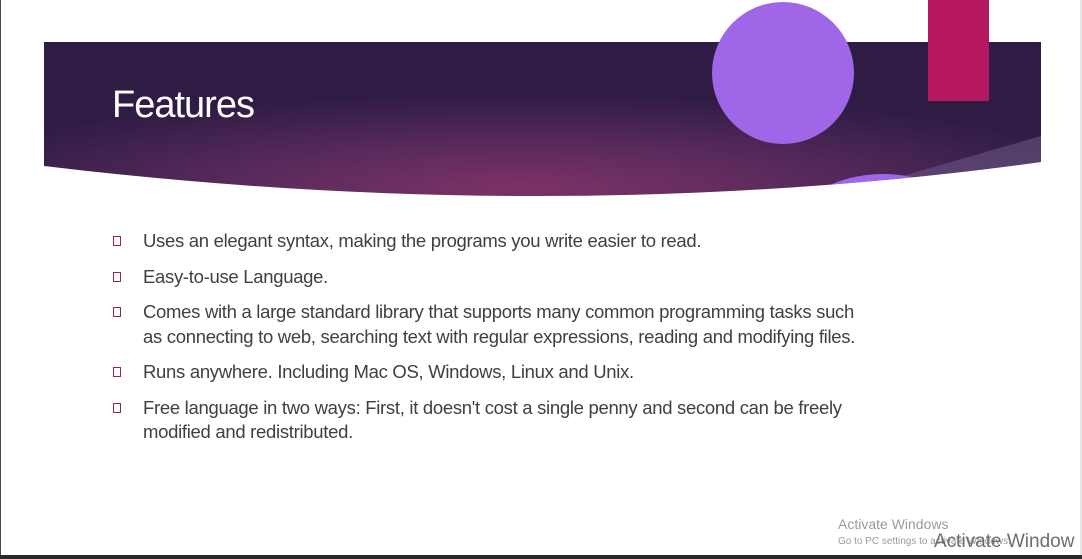  Describe the element at coordinates (541, 557) in the screenshot. I see `bottom-border` at that location.